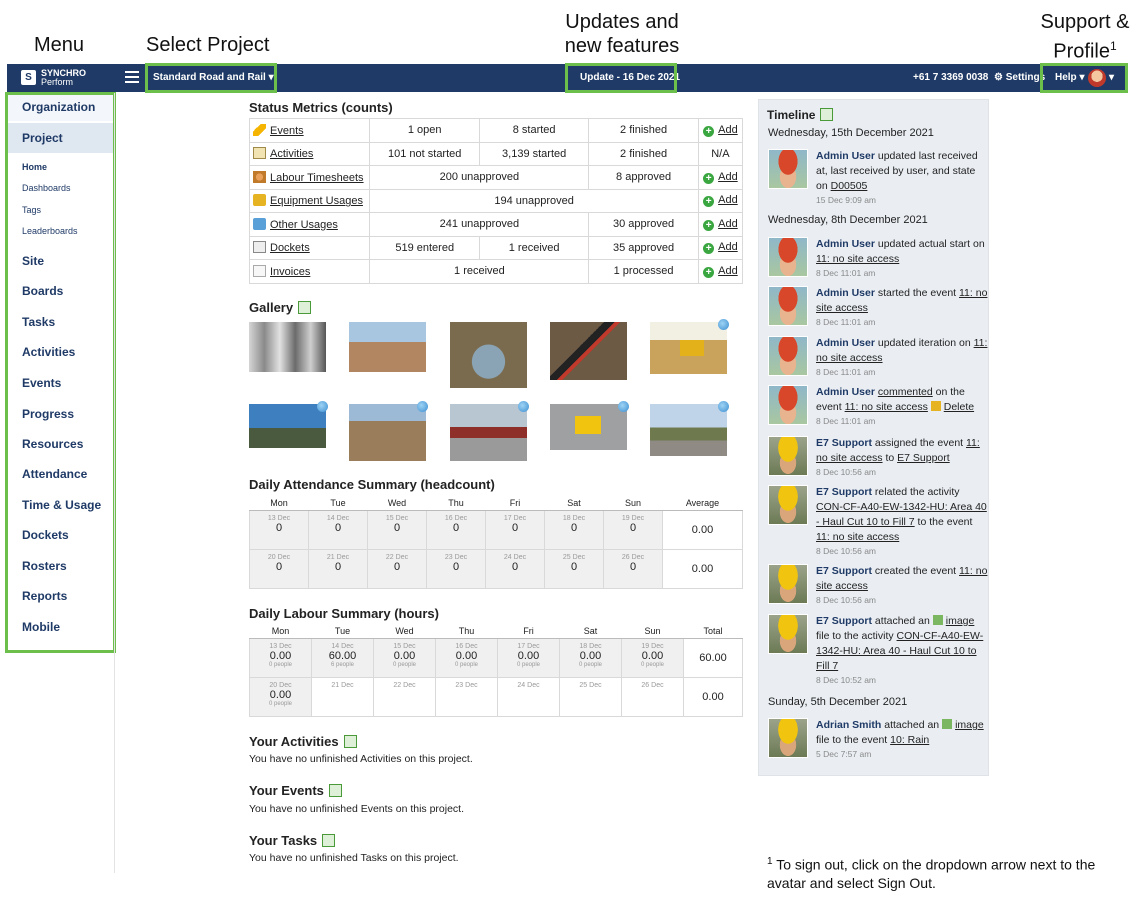 The height and width of the screenshot is (901, 1148). I want to click on synchro-logo: S SYNCHRO Perform, so click(57, 78).